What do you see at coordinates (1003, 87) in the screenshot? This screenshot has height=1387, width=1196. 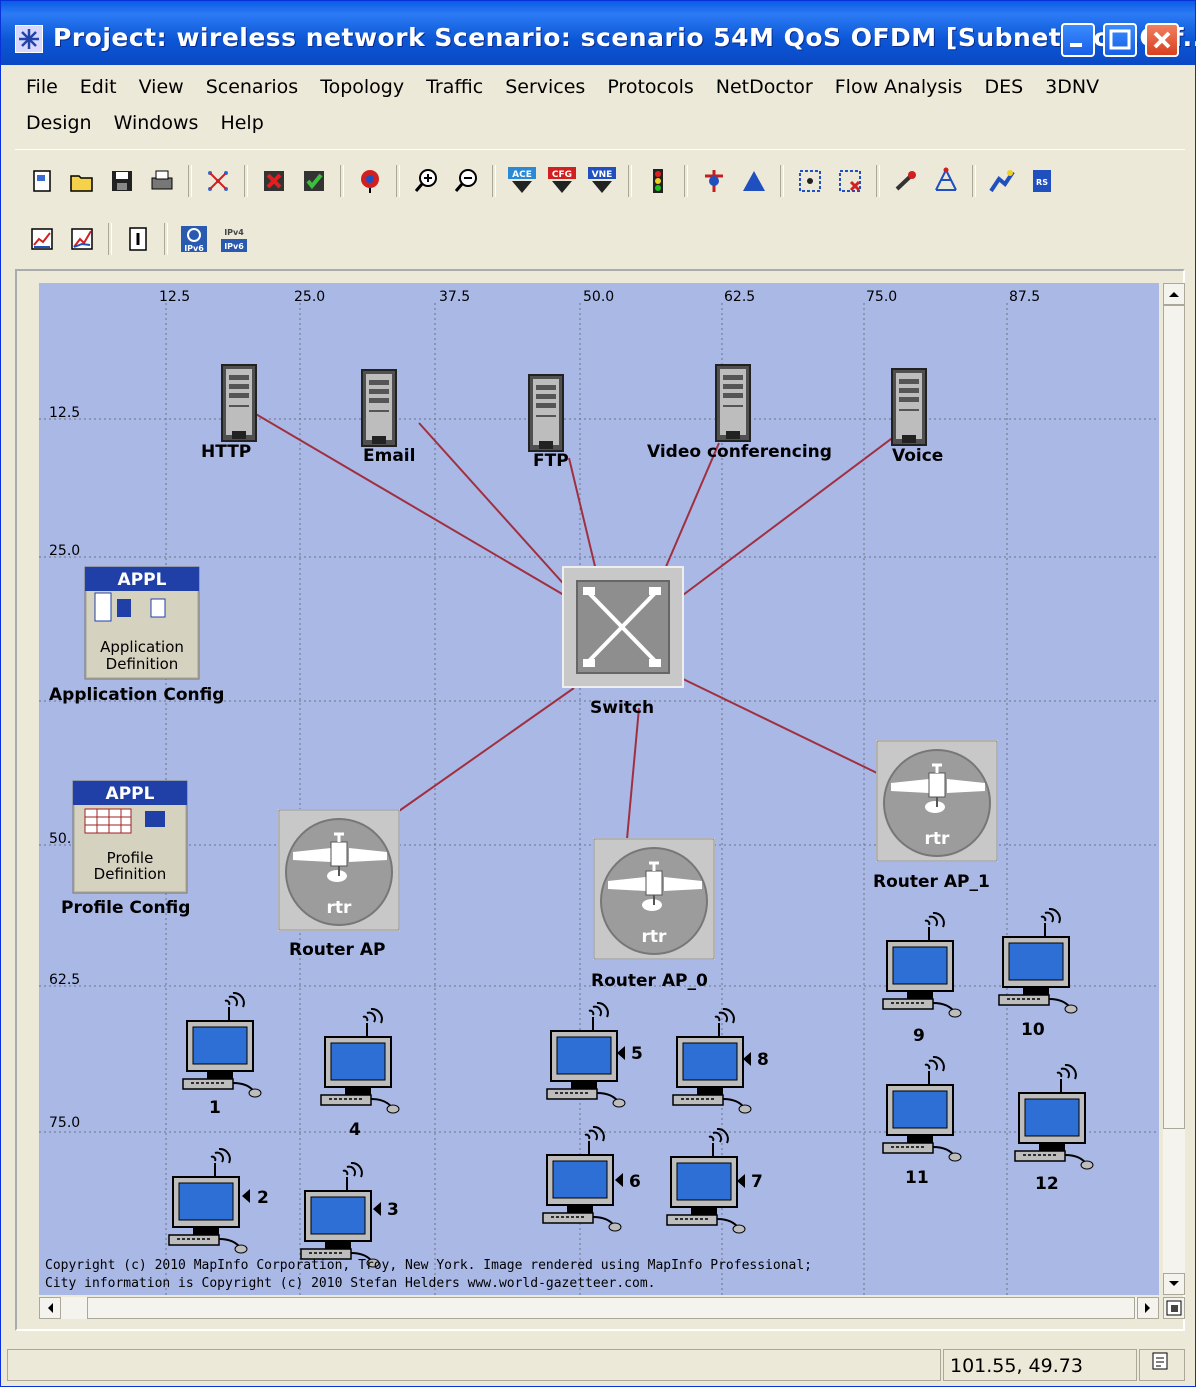 I see `menu-des: DES` at bounding box center [1003, 87].